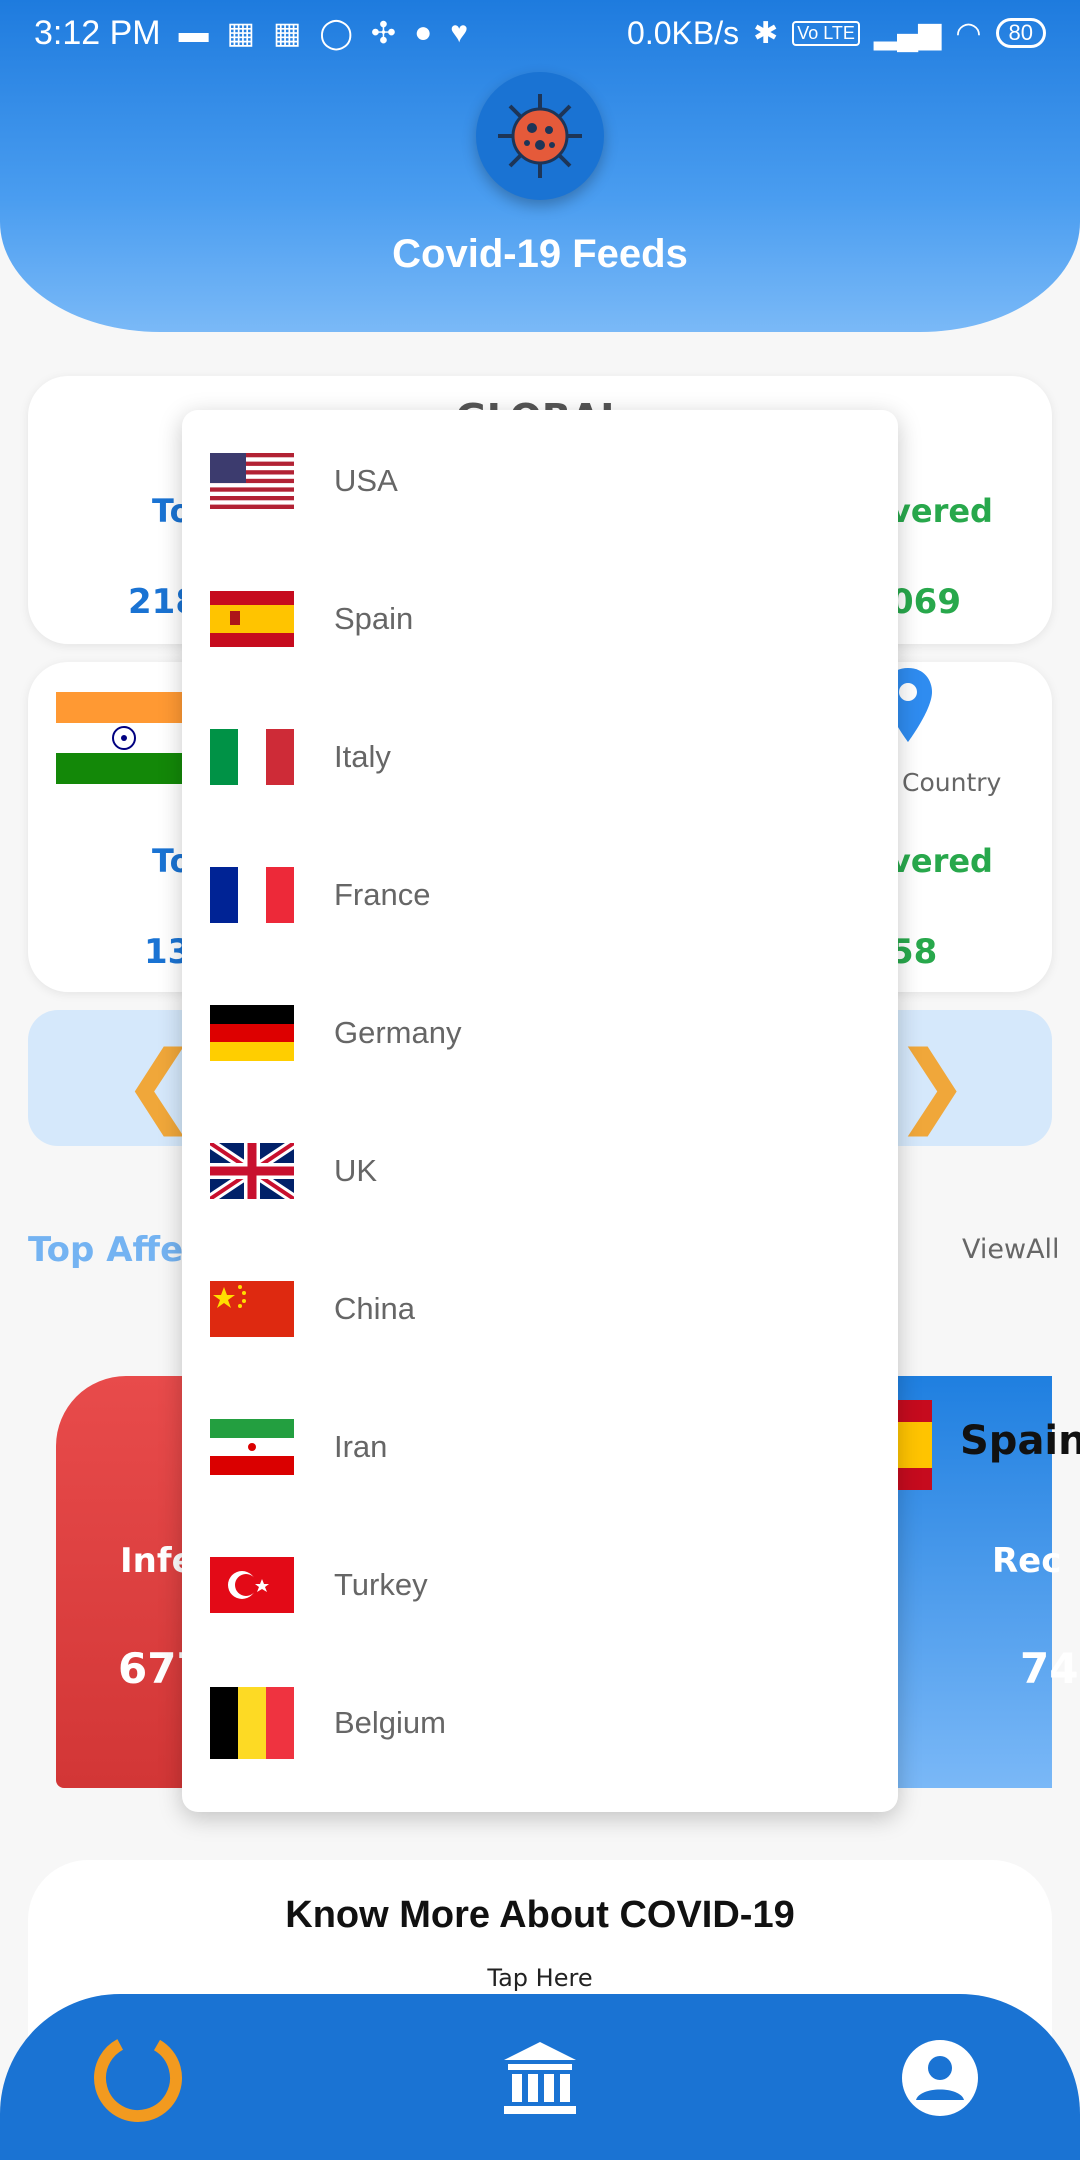 The width and height of the screenshot is (1080, 2160). Describe the element at coordinates (252, 1033) in the screenshot. I see `germany-flag` at that location.